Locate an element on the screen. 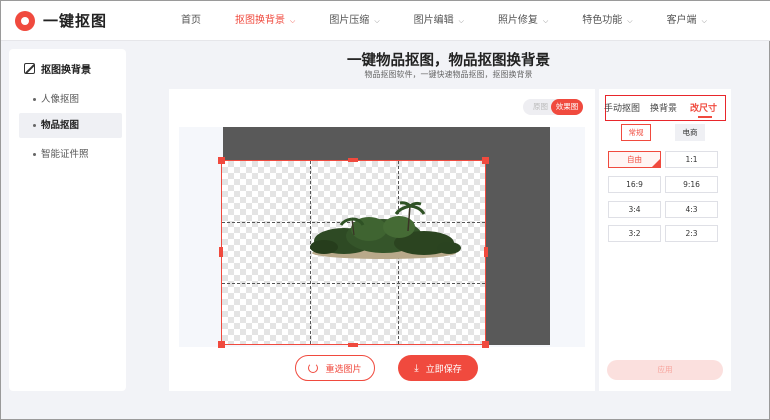 This screenshot has width=770, height=420. ratio-1-1: 1:1 is located at coordinates (691, 159).